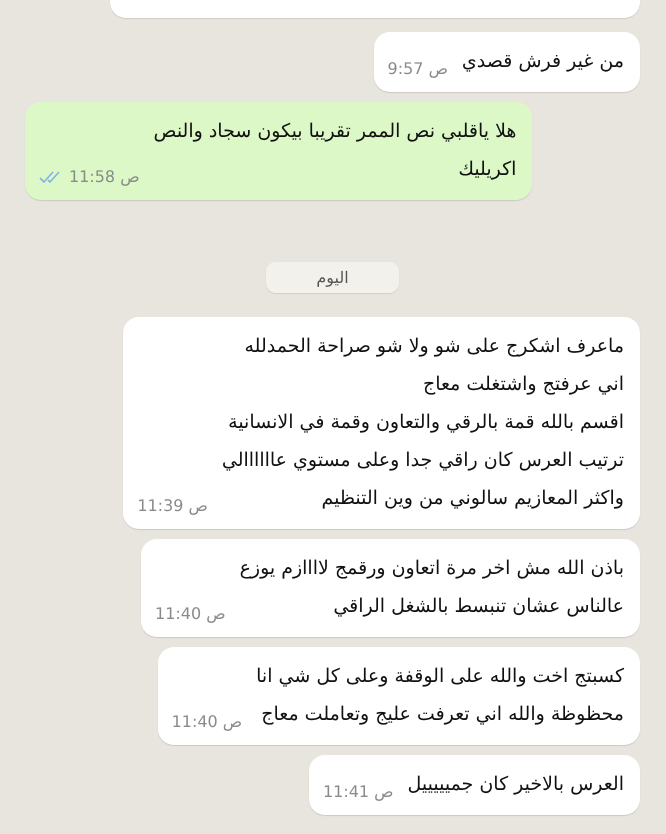  I want to click on message-text: باذن الله مش اخر مرة اتعاون ورقمج لاااازم يوزع عالناس عشان تنبسط بالشغل الراقي, so click(432, 587).